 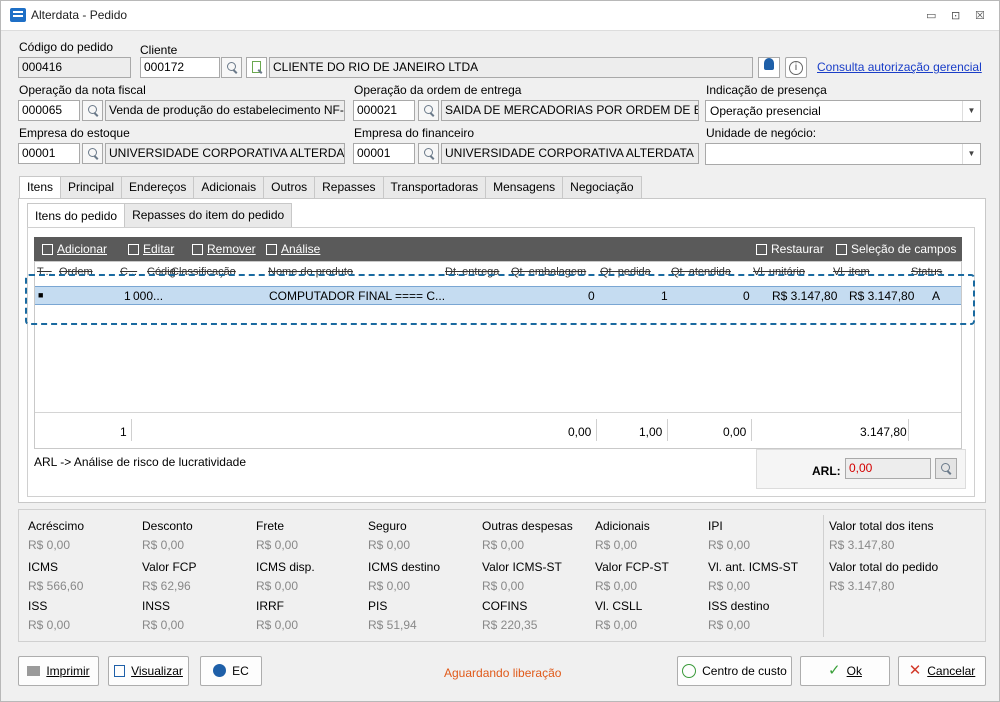 What do you see at coordinates (148, 671) in the screenshot?
I see `visualizar-button: Visualizar` at bounding box center [148, 671].